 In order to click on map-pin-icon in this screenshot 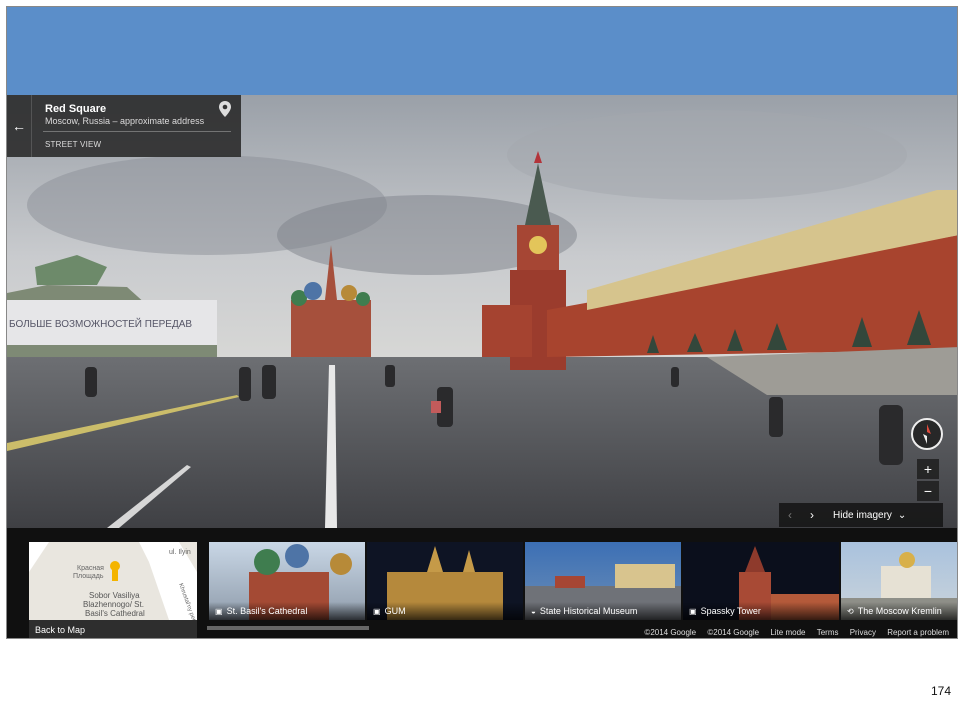, I will do `click(225, 109)`.